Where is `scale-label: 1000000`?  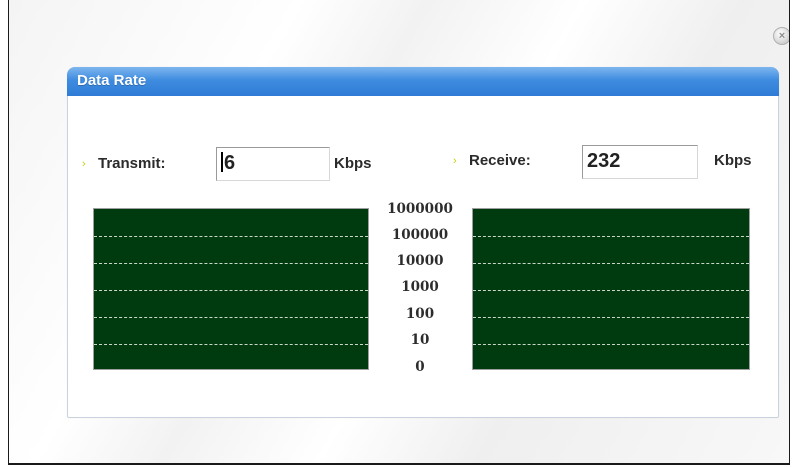
scale-label: 1000000 is located at coordinates (420, 209).